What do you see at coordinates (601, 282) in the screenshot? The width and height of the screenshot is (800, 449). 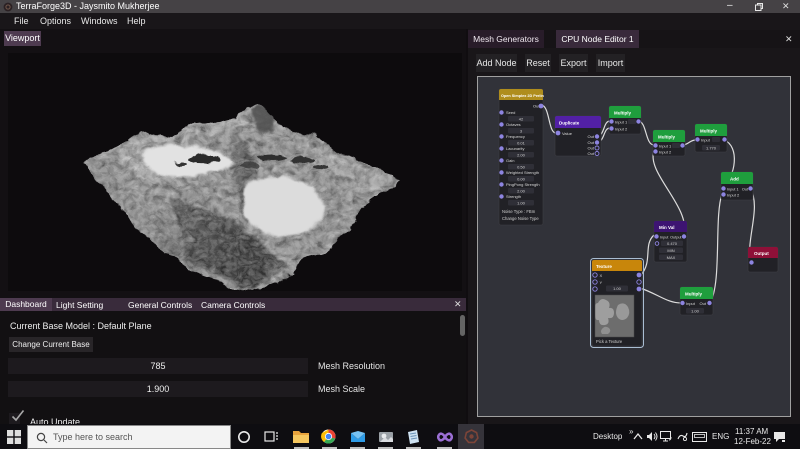 I see `svg-text: Y` at bounding box center [601, 282].